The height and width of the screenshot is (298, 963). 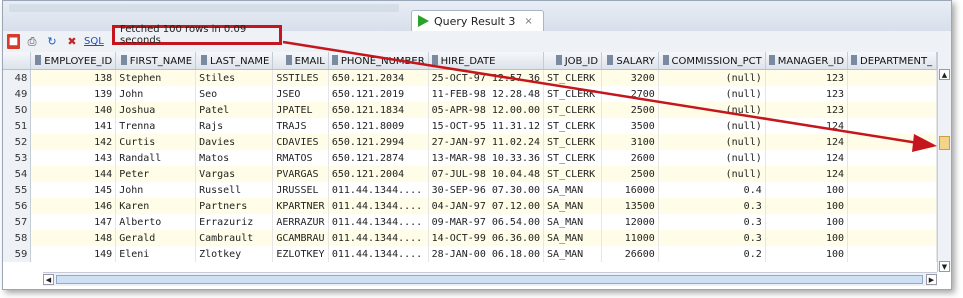 I want to click on cell-email: AERRAZUR, so click(x=300, y=222).